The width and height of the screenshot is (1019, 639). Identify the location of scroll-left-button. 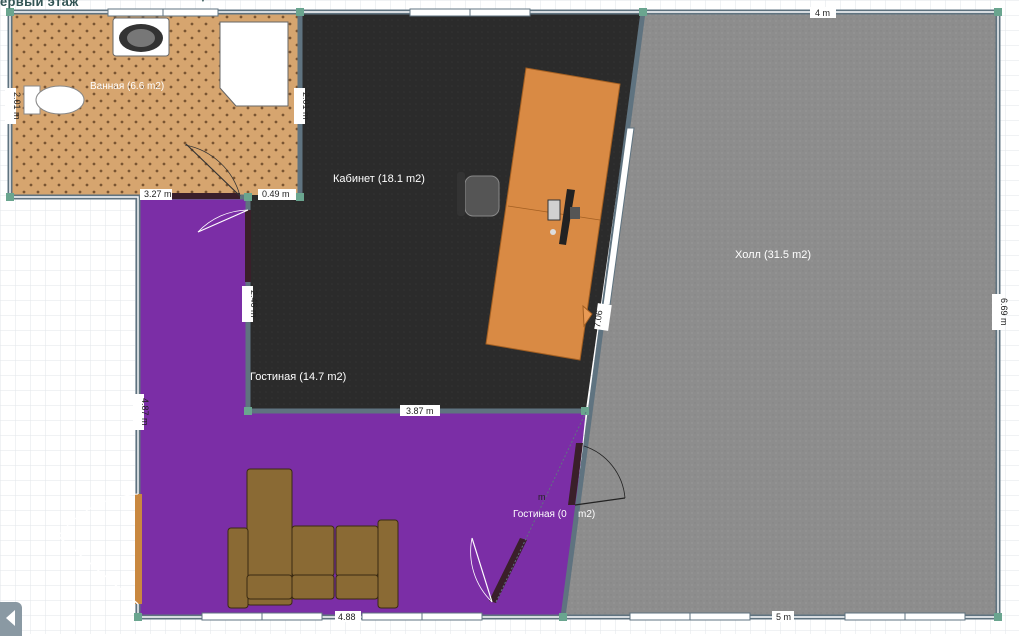
(11, 619).